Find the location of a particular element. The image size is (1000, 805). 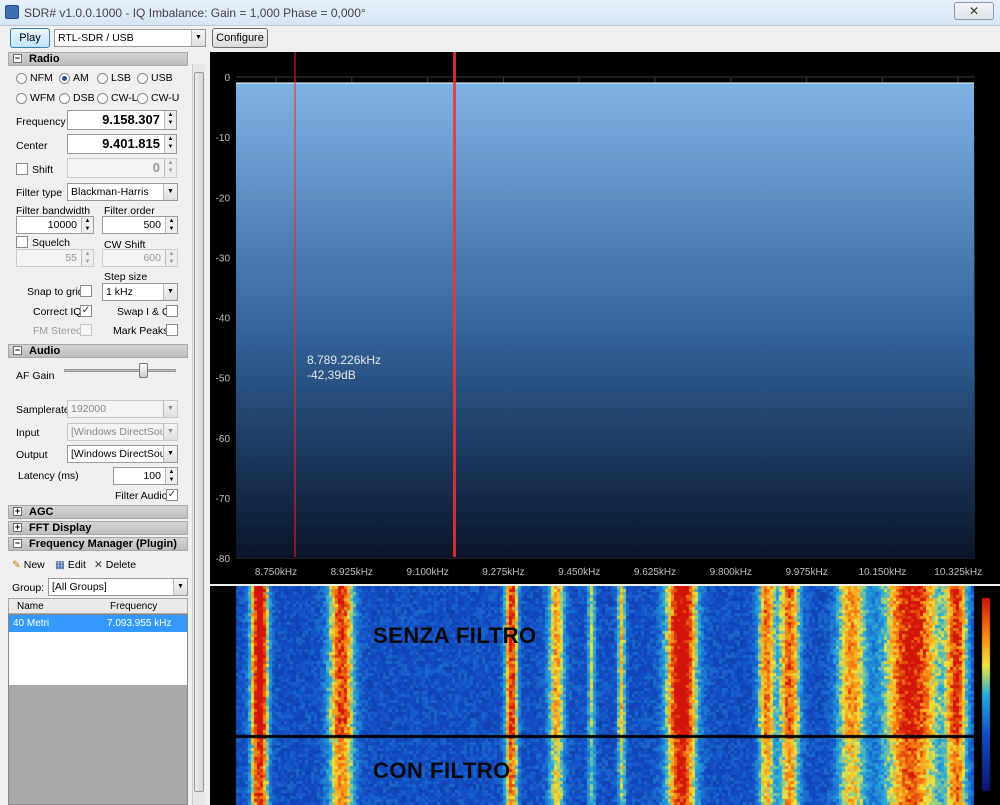

squelch-label: Squelch is located at coordinates (51, 243).